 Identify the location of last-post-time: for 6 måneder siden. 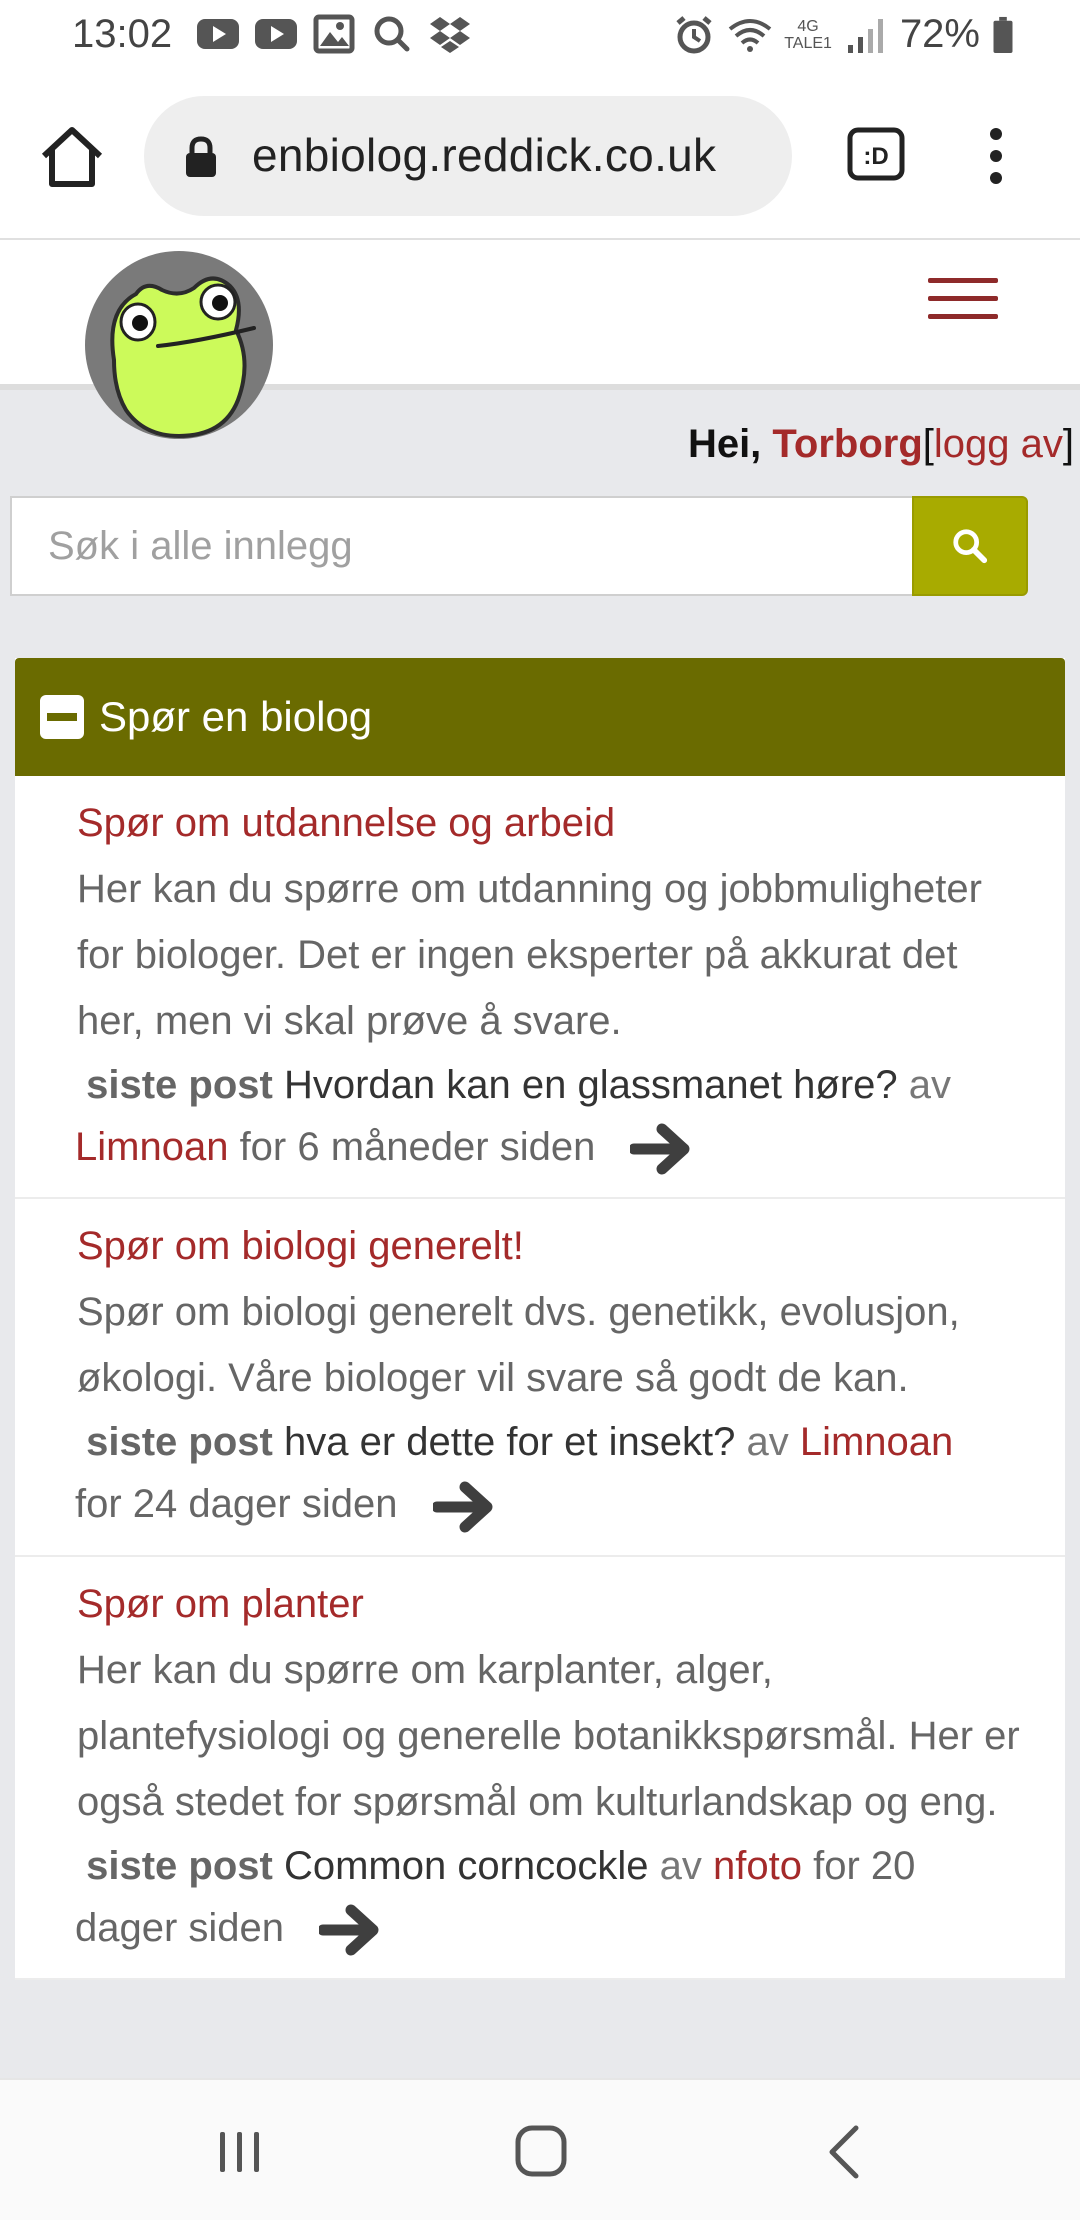
(417, 1147).